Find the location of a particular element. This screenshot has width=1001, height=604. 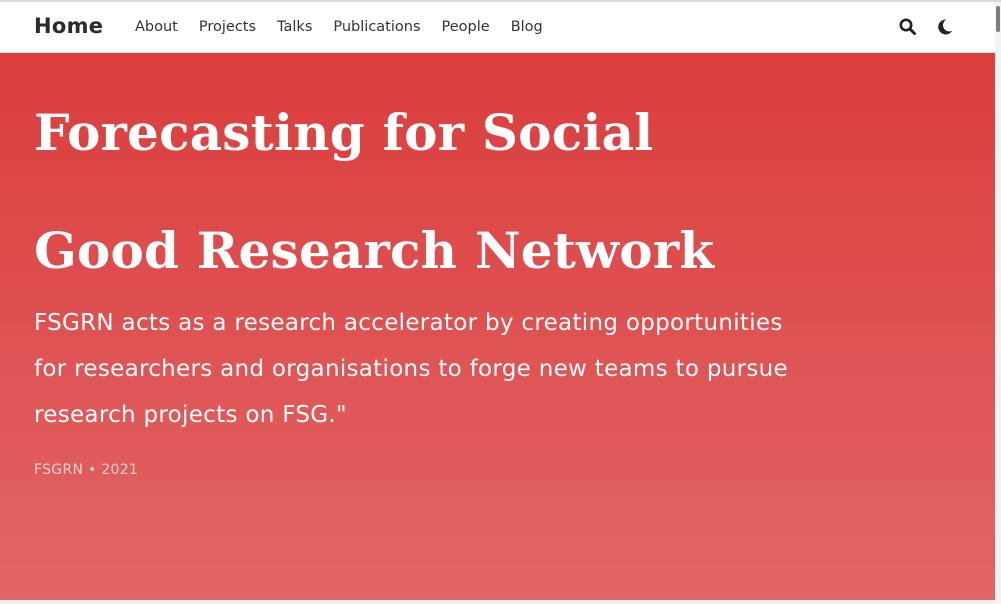

vertical-scrollbar is located at coordinates (998, 303).